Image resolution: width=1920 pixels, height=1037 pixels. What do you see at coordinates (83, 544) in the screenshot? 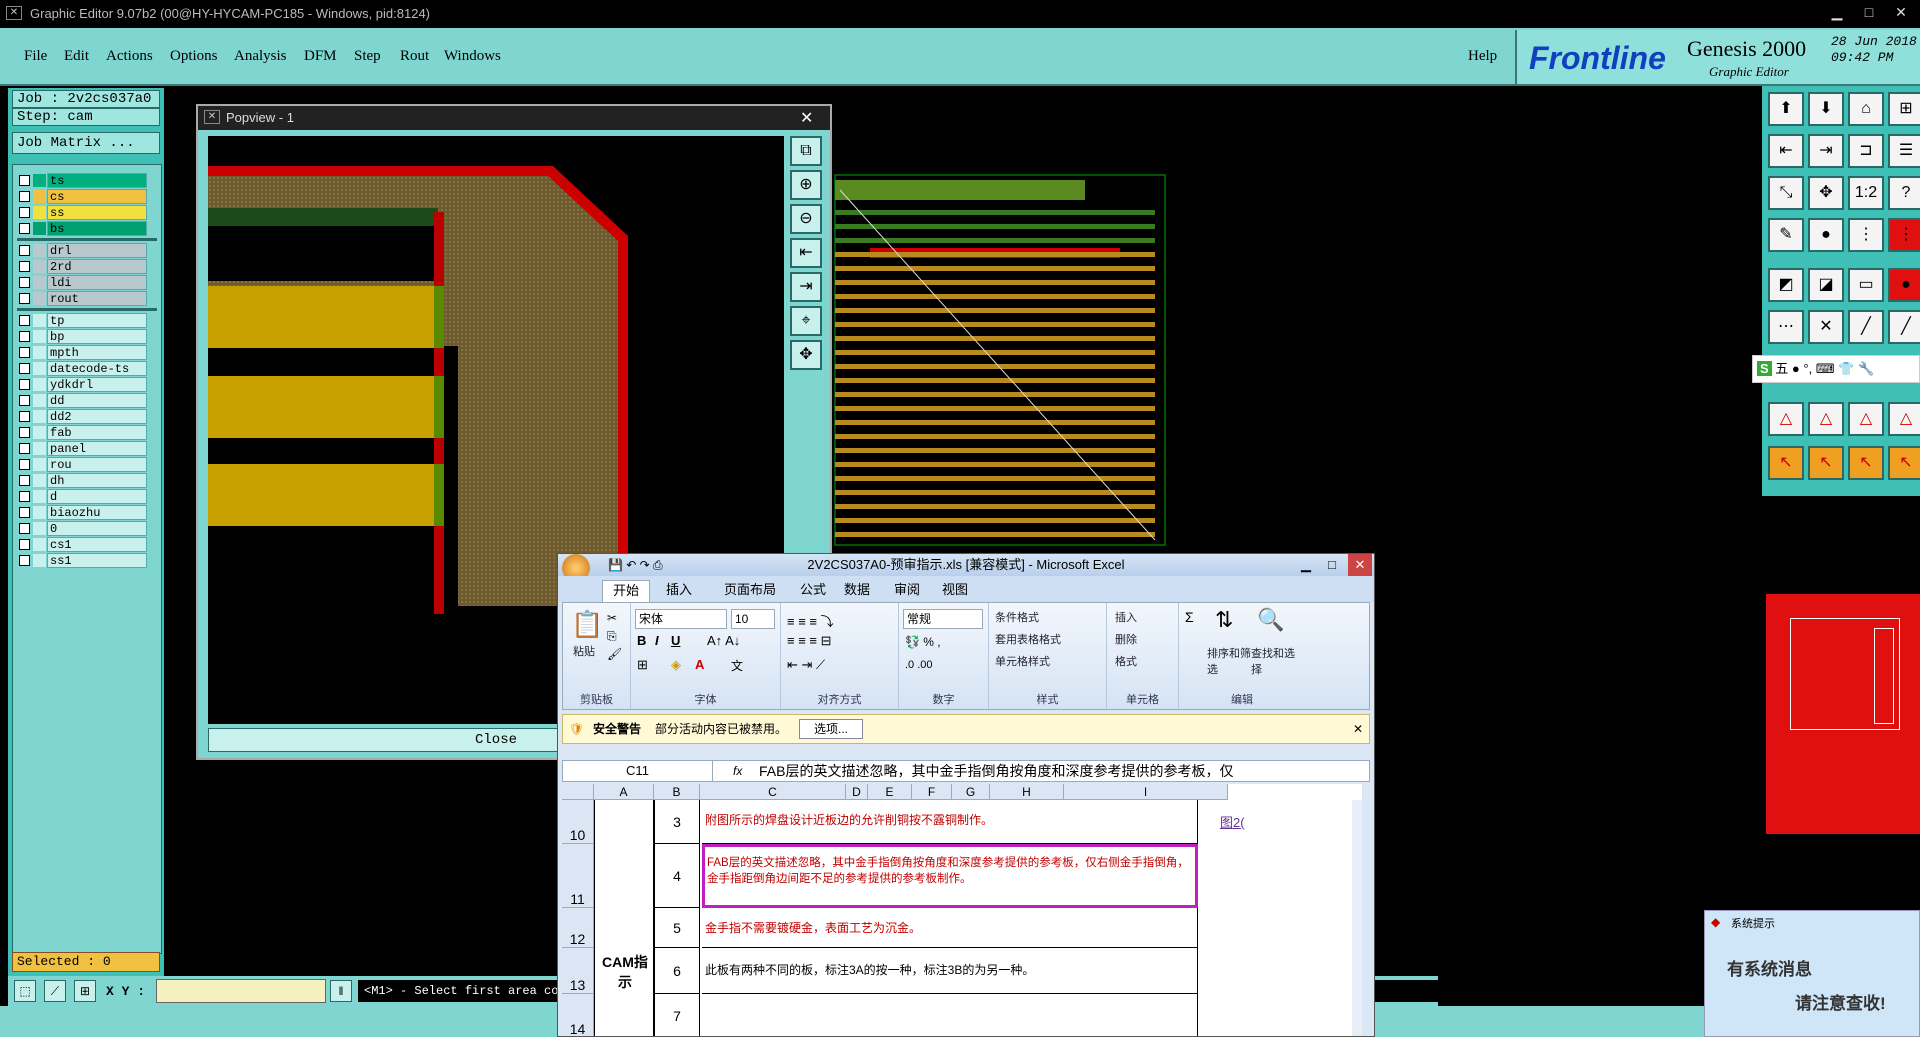
I see `layer-row-cs1: cs1` at bounding box center [83, 544].